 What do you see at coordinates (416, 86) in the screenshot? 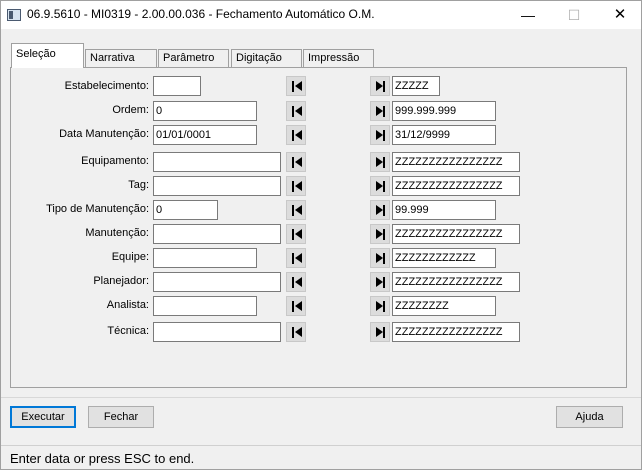
I see `estabelecimento-to-field: ZZZZZ` at bounding box center [416, 86].